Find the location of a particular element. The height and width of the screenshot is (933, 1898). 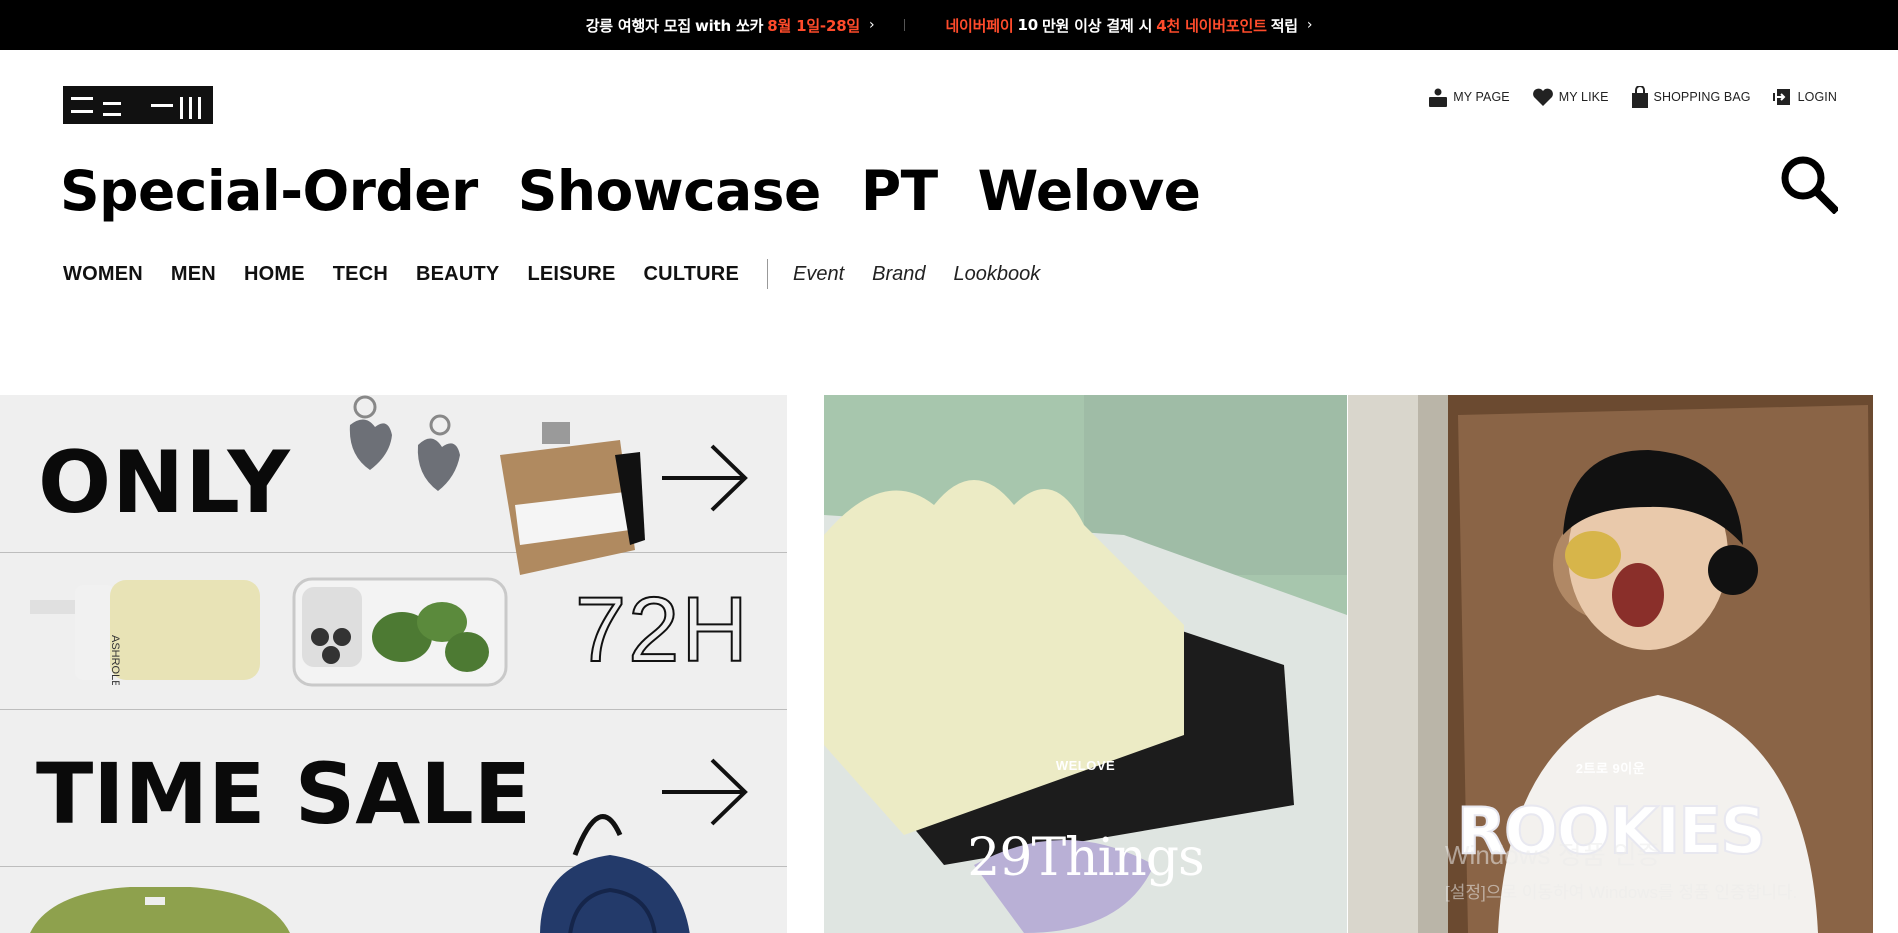

promo-points: 4천 네이버포인트 is located at coordinates (1211, 25).